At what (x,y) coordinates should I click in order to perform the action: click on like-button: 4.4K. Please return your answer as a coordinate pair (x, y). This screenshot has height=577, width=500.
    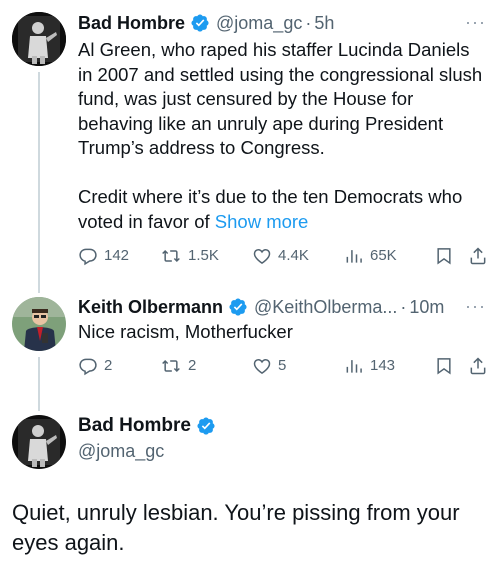
    Looking at the image, I should click on (298, 256).